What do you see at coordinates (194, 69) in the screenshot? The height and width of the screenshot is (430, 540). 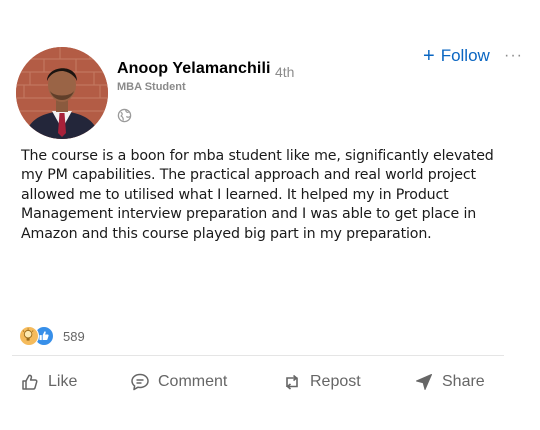 I see `author-name: Anoop Yelamanchili` at bounding box center [194, 69].